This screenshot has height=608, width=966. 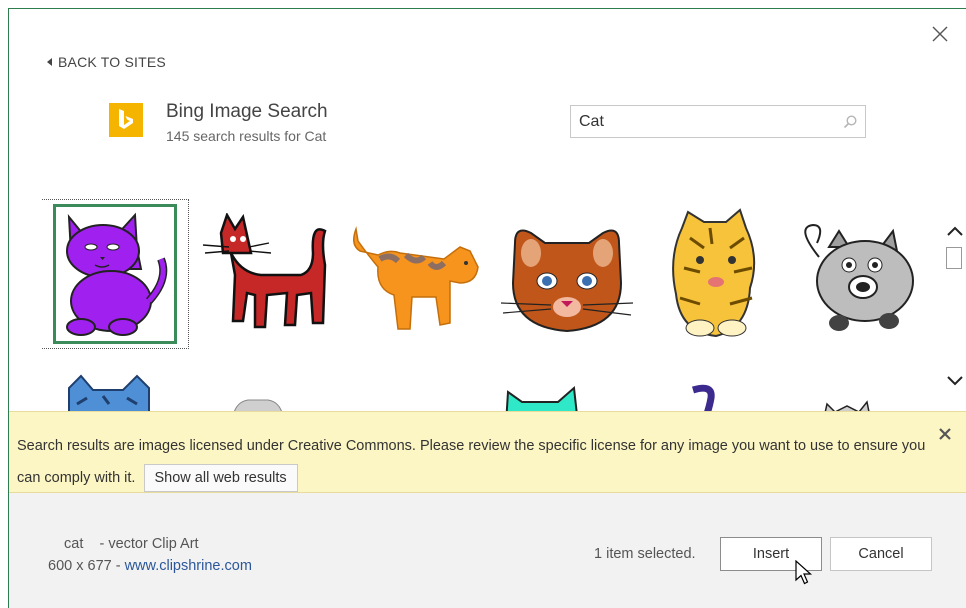 What do you see at coordinates (49, 62) in the screenshot?
I see `back-arrow-icon` at bounding box center [49, 62].